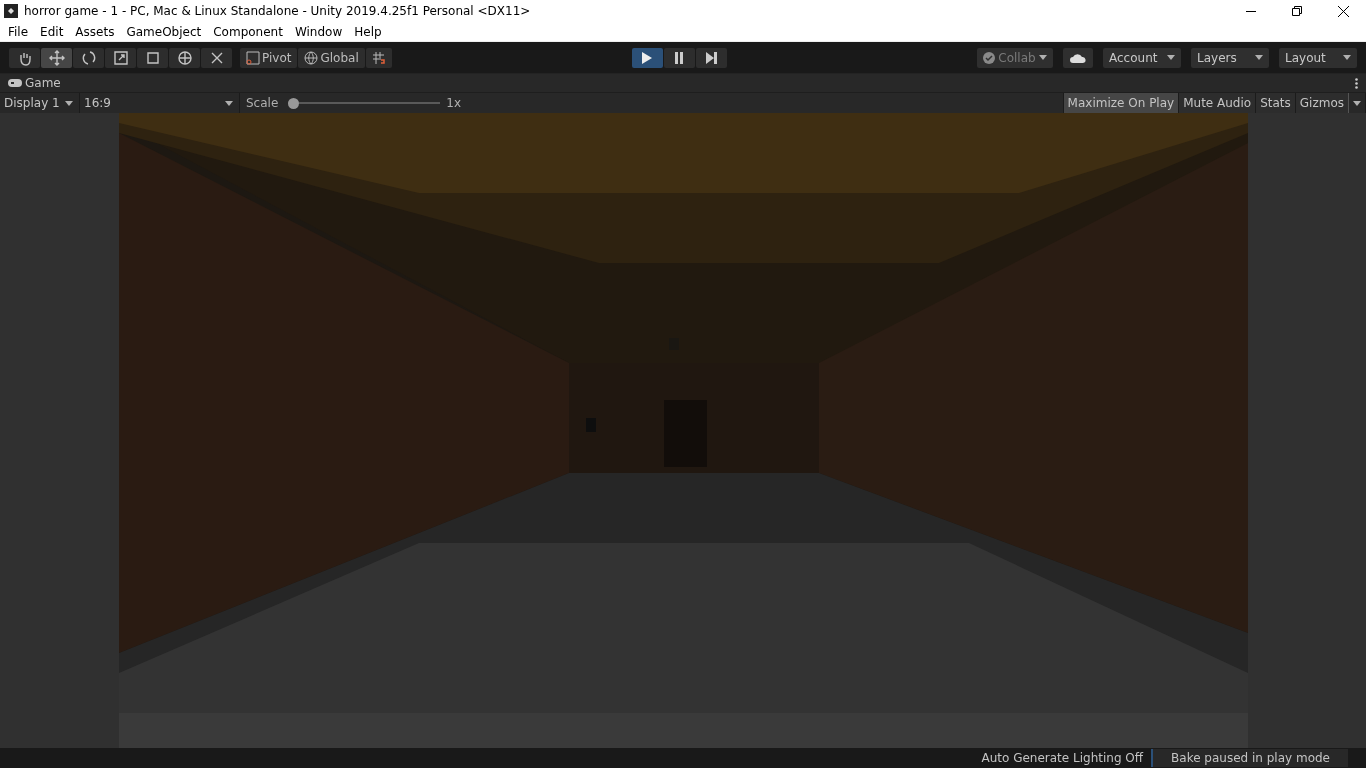 The height and width of the screenshot is (768, 1366). What do you see at coordinates (1318, 57) in the screenshot?
I see `layout-dropdown: Layout` at bounding box center [1318, 57].